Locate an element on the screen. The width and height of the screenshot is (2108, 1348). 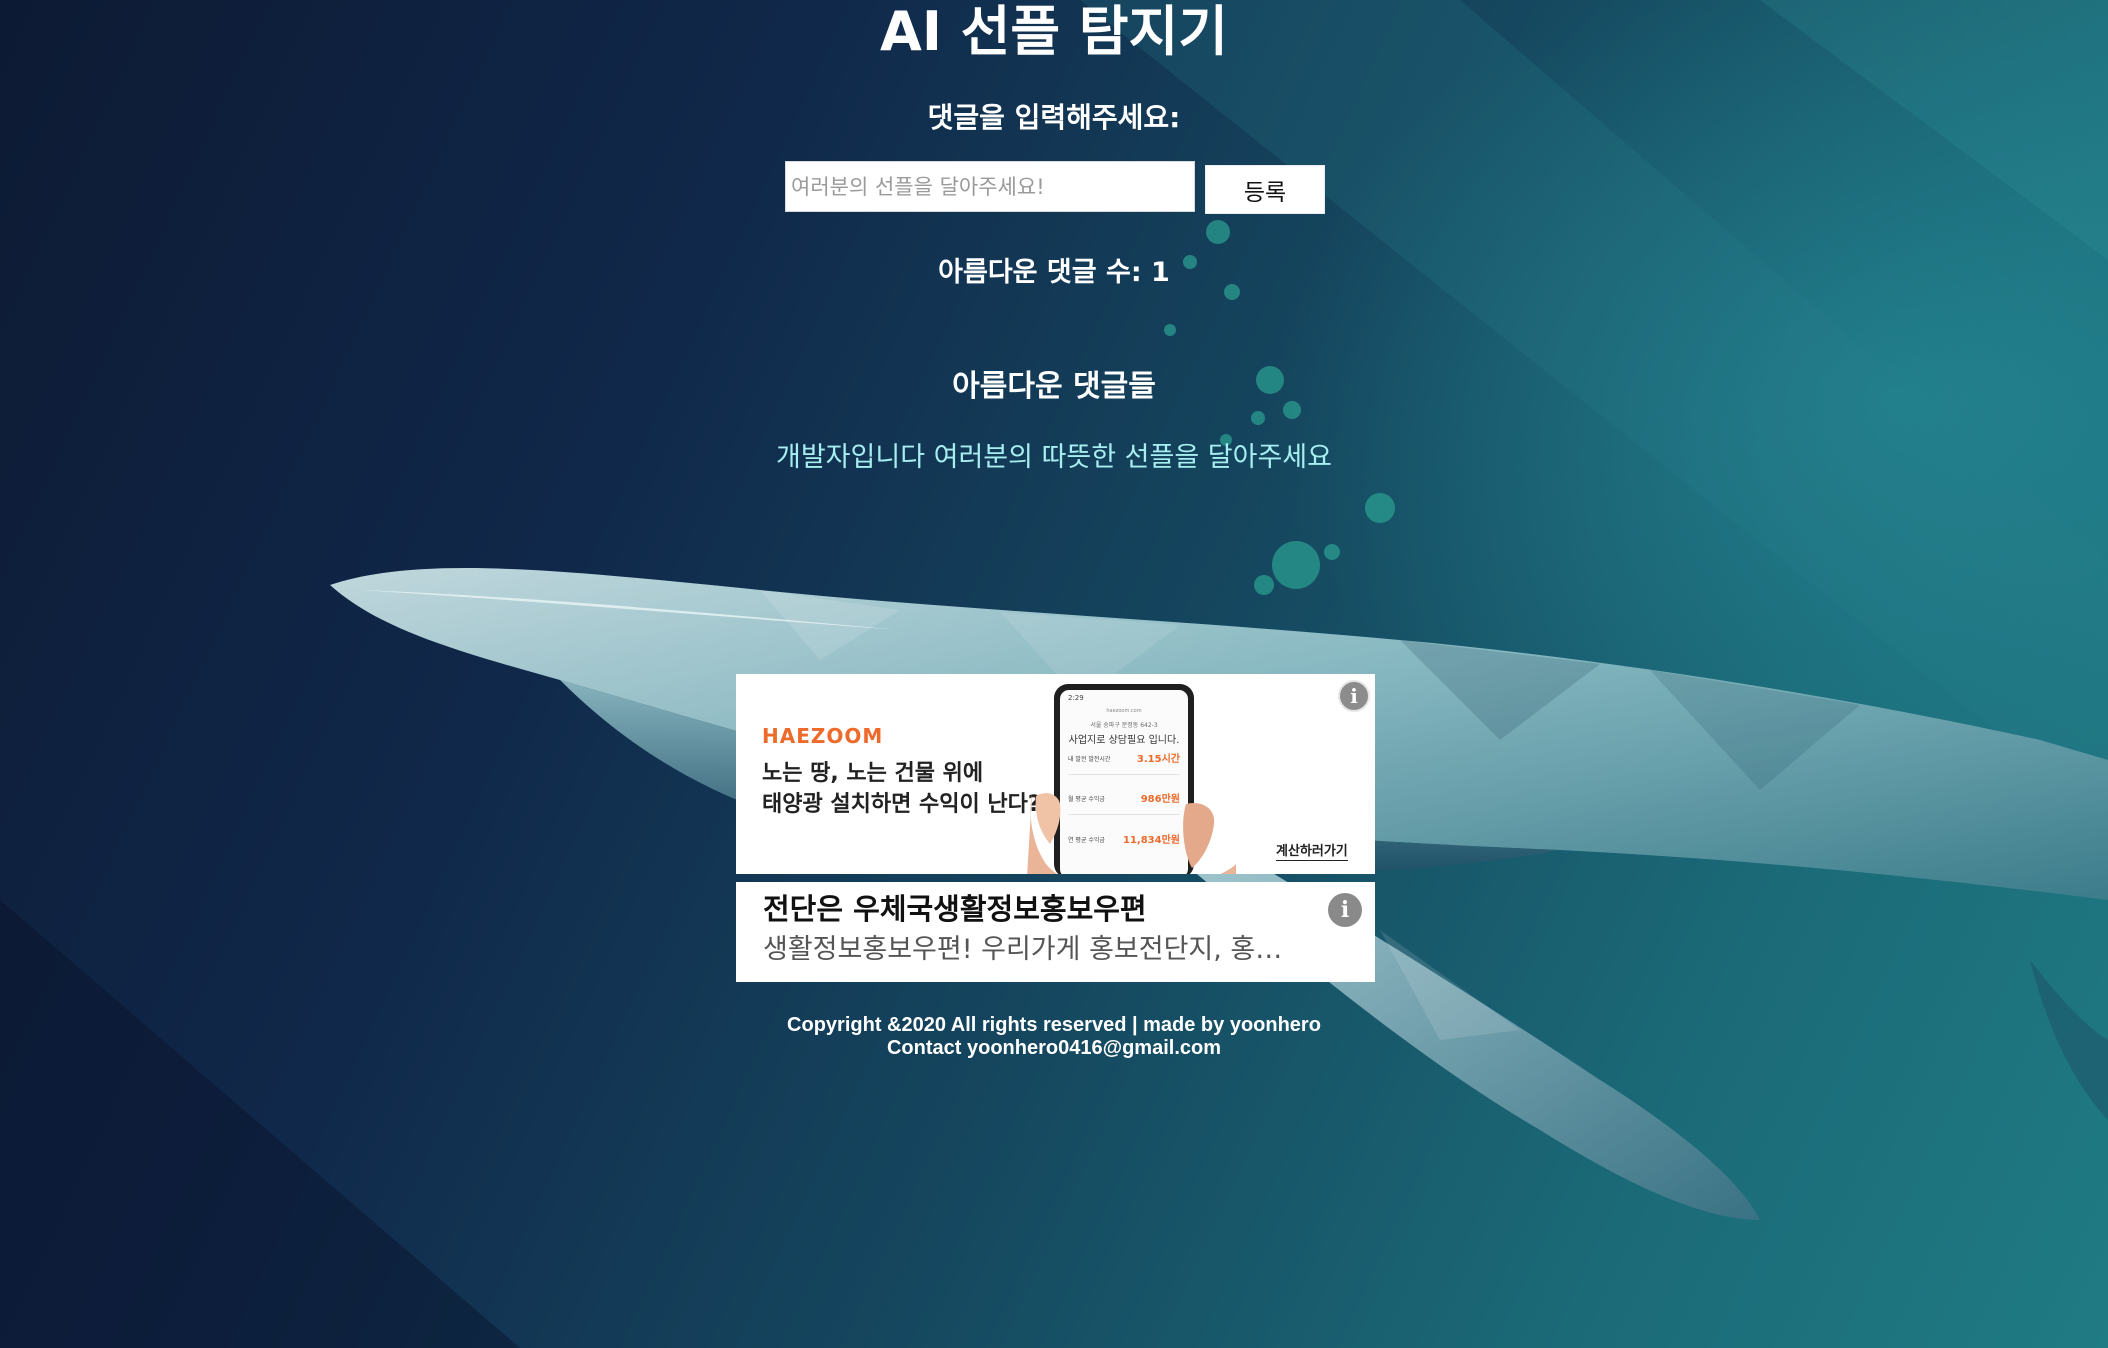
phone-time: 2:29 is located at coordinates (1076, 698).